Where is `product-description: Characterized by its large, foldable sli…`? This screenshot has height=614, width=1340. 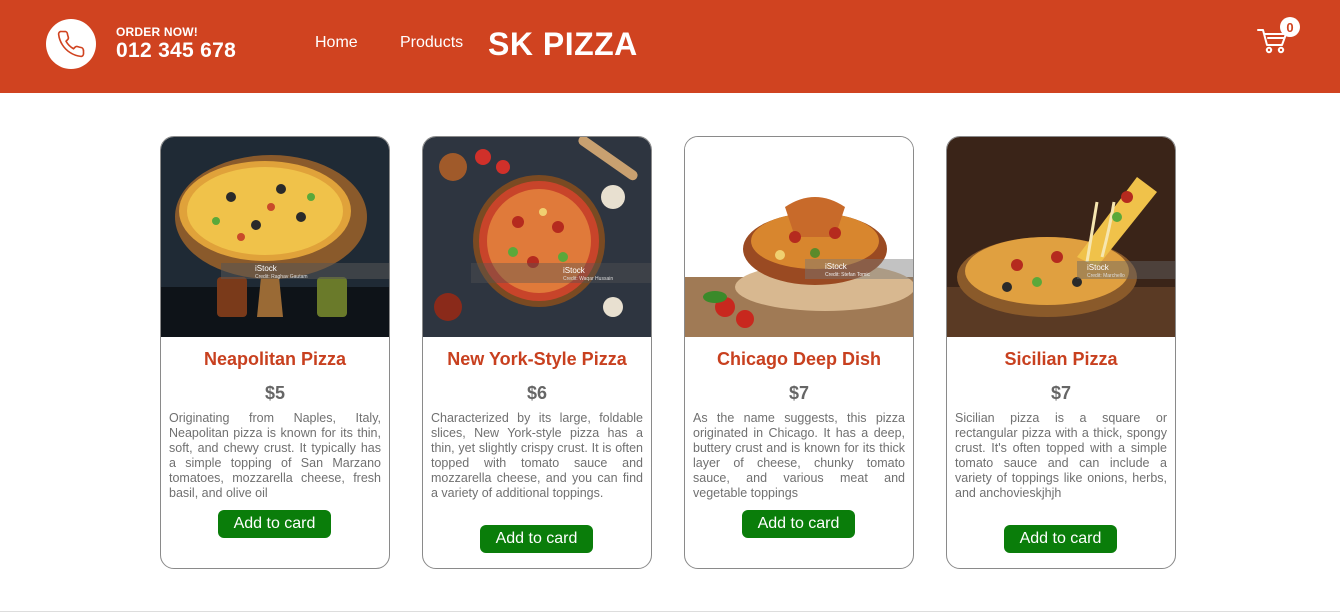 product-description: Characterized by its large, foldable sli… is located at coordinates (537, 455).